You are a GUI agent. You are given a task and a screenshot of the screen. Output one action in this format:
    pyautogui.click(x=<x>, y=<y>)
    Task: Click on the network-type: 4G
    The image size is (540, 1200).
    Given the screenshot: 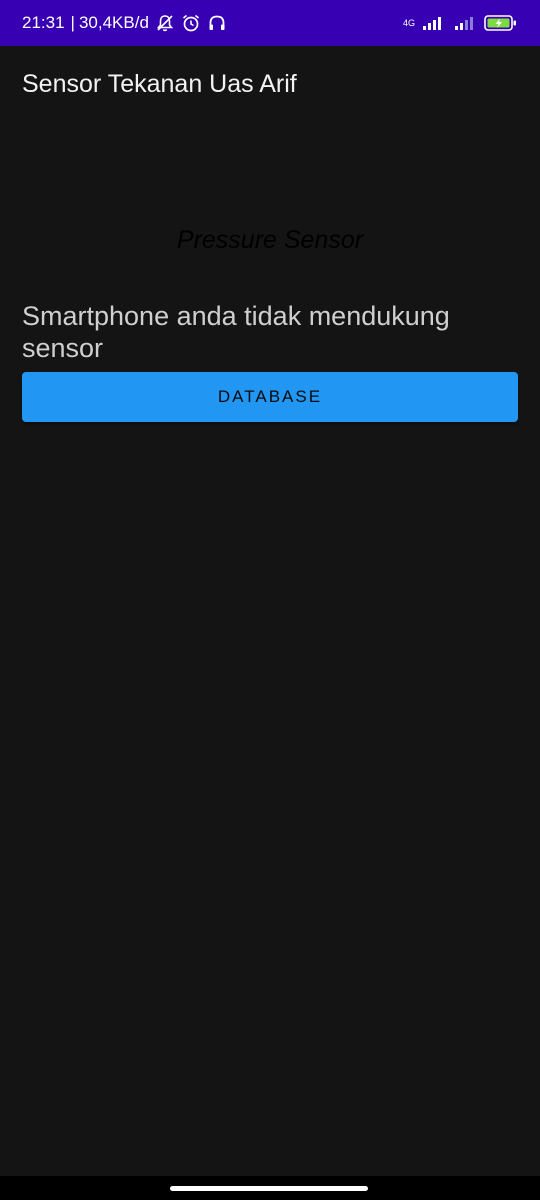 What is the action you would take?
    pyautogui.click(x=408, y=22)
    